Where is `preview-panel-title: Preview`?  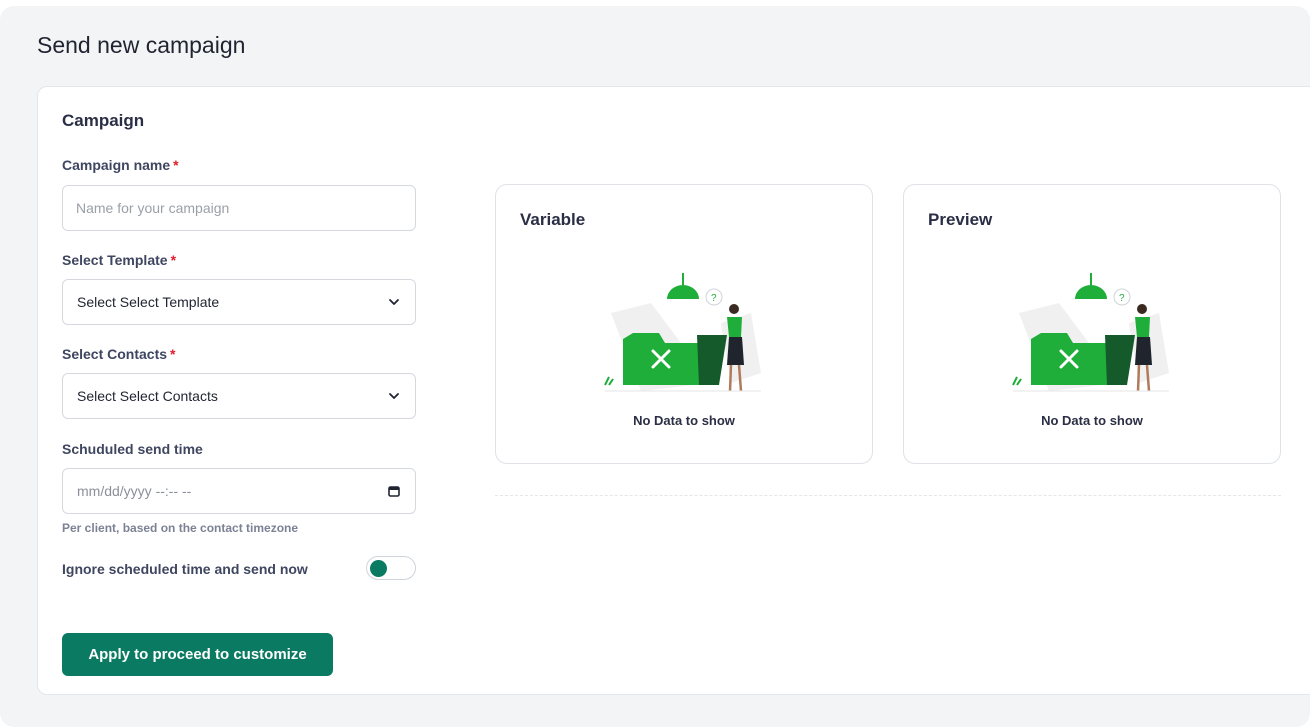 preview-panel-title: Preview is located at coordinates (960, 219).